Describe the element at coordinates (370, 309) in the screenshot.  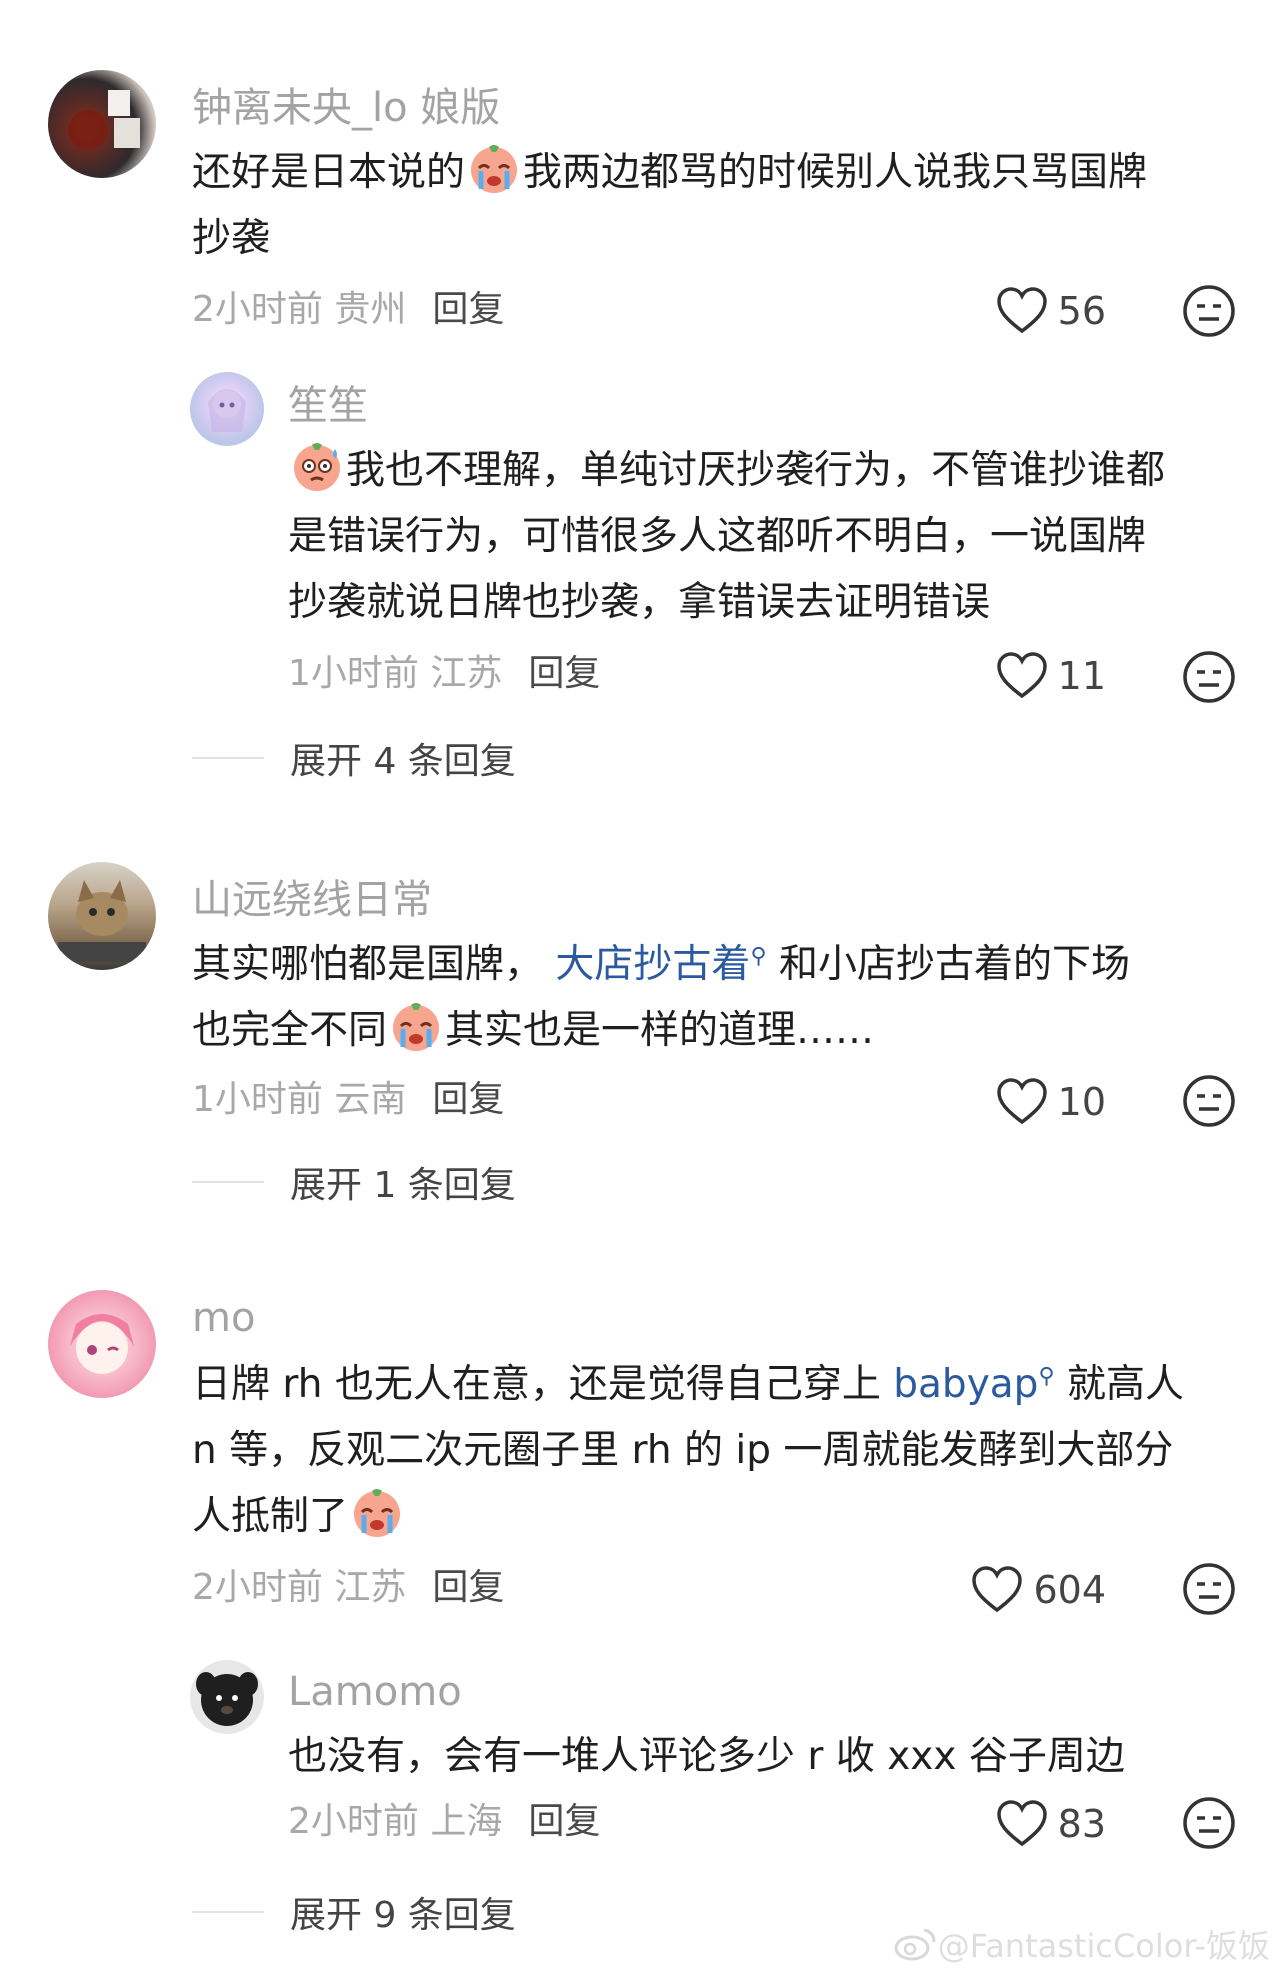
I see `location: 贵州` at that location.